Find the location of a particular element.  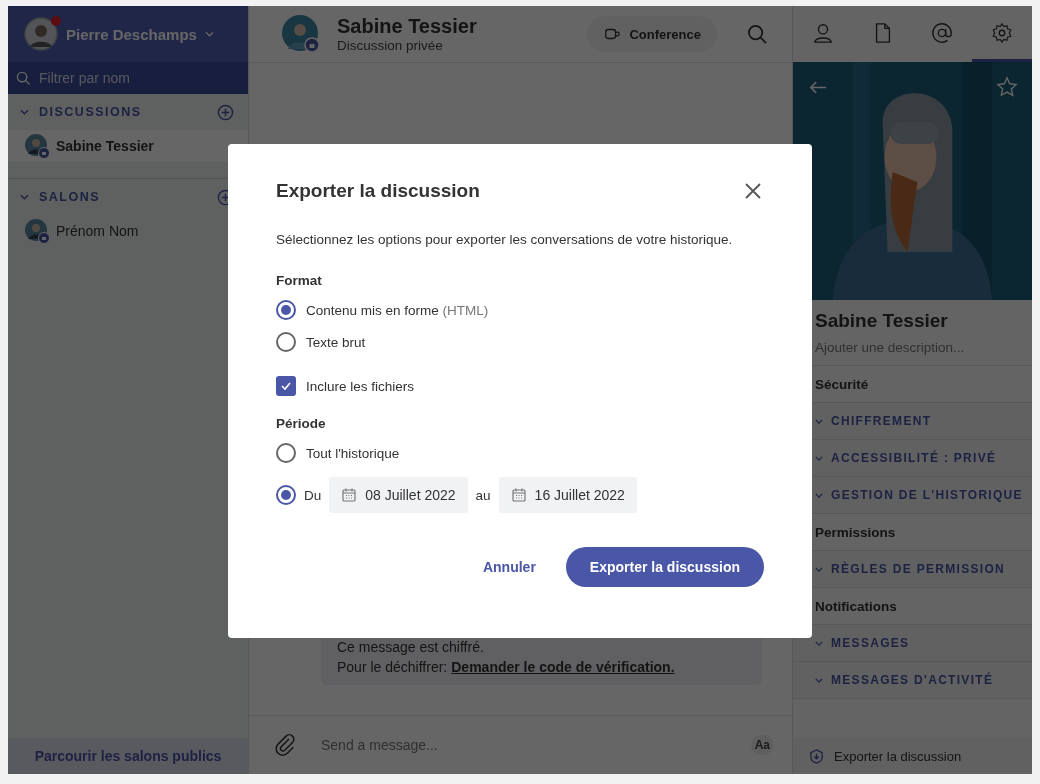

date-field: 08 Juillet 2022 is located at coordinates (398, 495).